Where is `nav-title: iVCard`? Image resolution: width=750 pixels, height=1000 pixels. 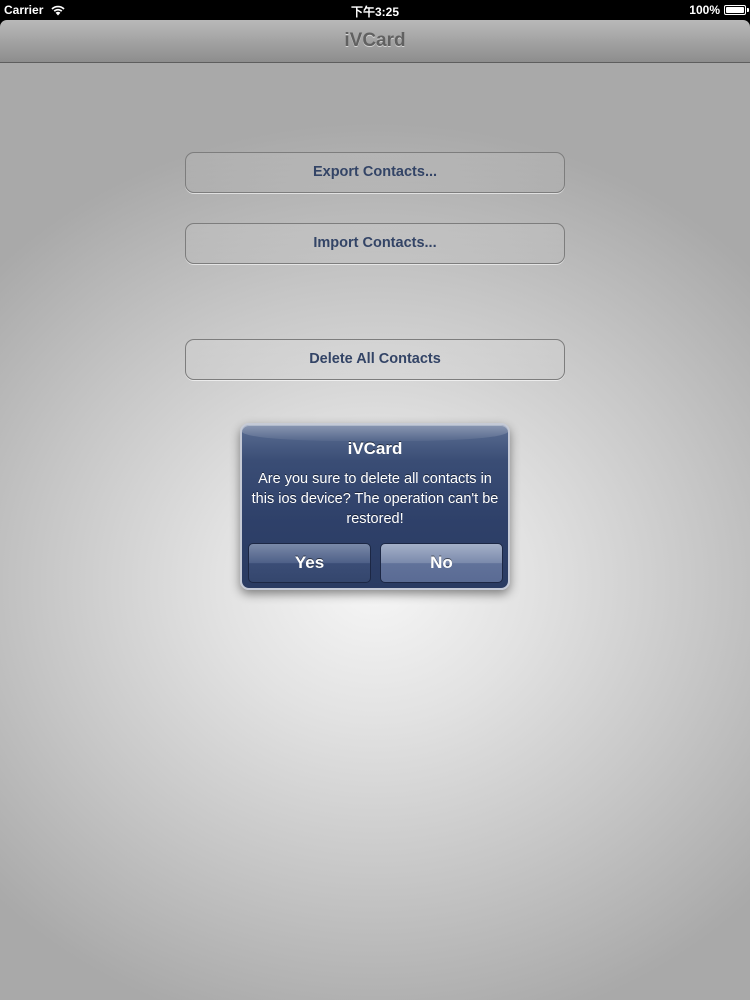
nav-title: iVCard is located at coordinates (375, 40).